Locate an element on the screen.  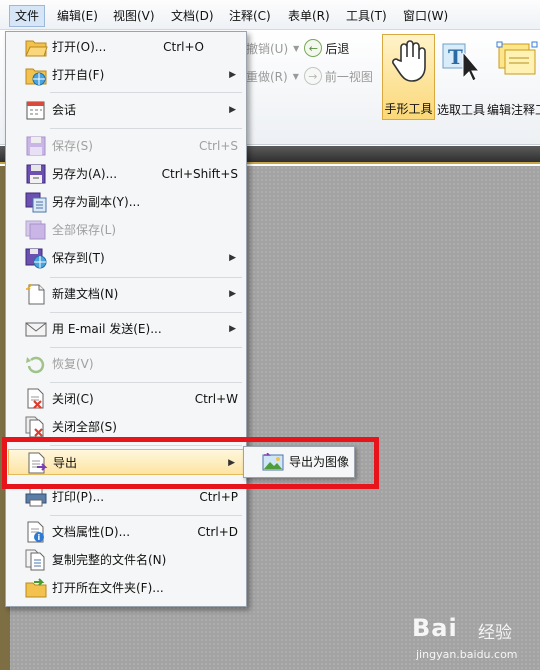
watermark-url: jingyan.baidu.com is located at coordinates (467, 654).